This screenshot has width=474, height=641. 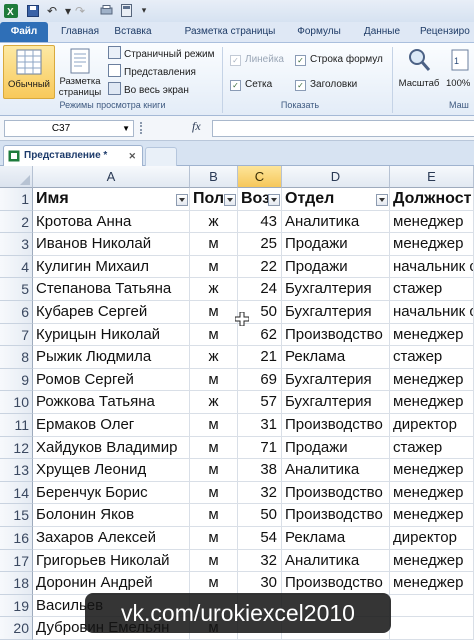 What do you see at coordinates (111, 267) in the screenshot?
I see `cell-name: Кулигин Михаил` at bounding box center [111, 267].